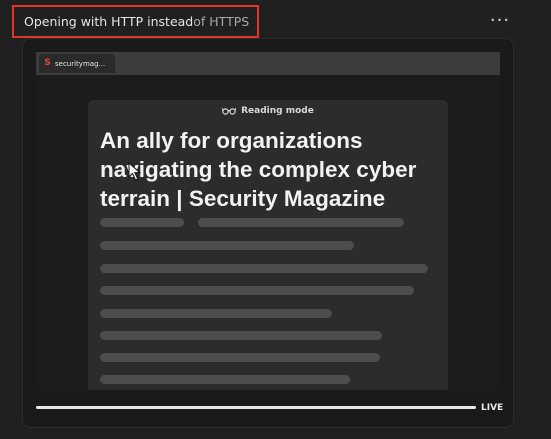 This screenshot has height=439, width=551. I want to click on live-badge: LIVE, so click(492, 408).